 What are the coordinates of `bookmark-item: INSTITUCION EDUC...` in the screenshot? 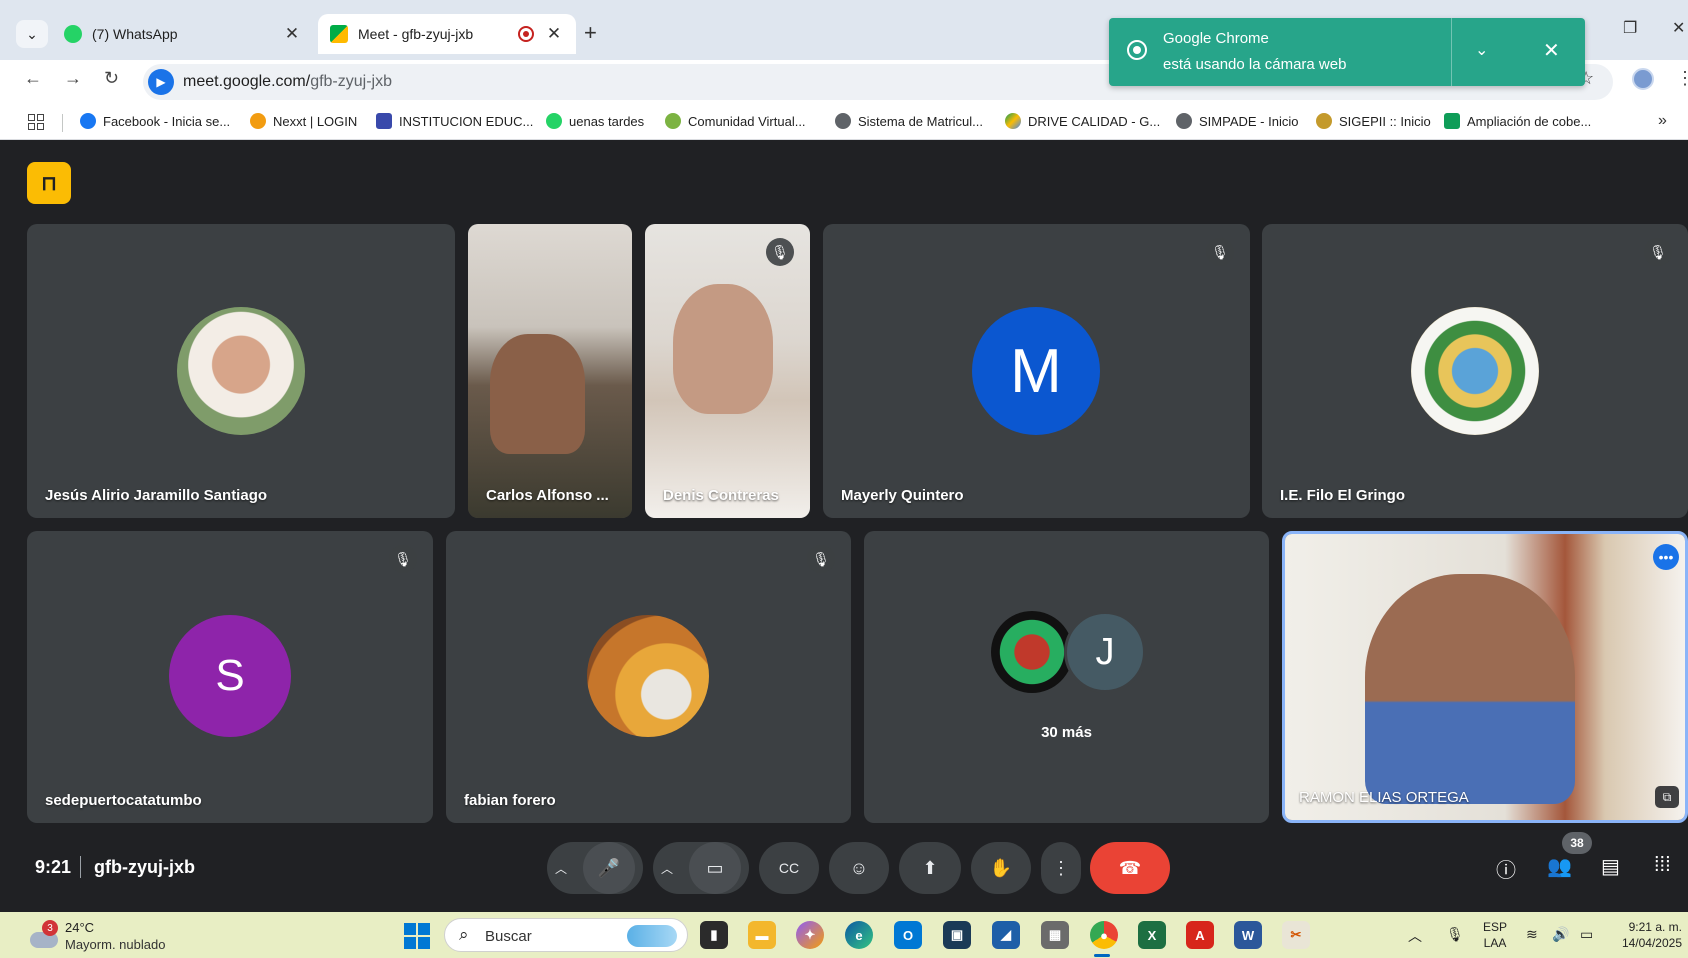 It's located at (454, 121).